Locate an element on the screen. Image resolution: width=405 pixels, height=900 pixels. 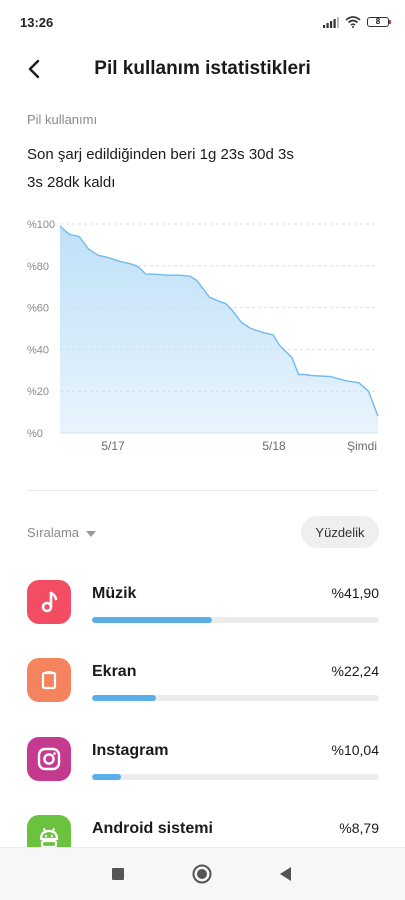
wifi-icon is located at coordinates (353, 22).